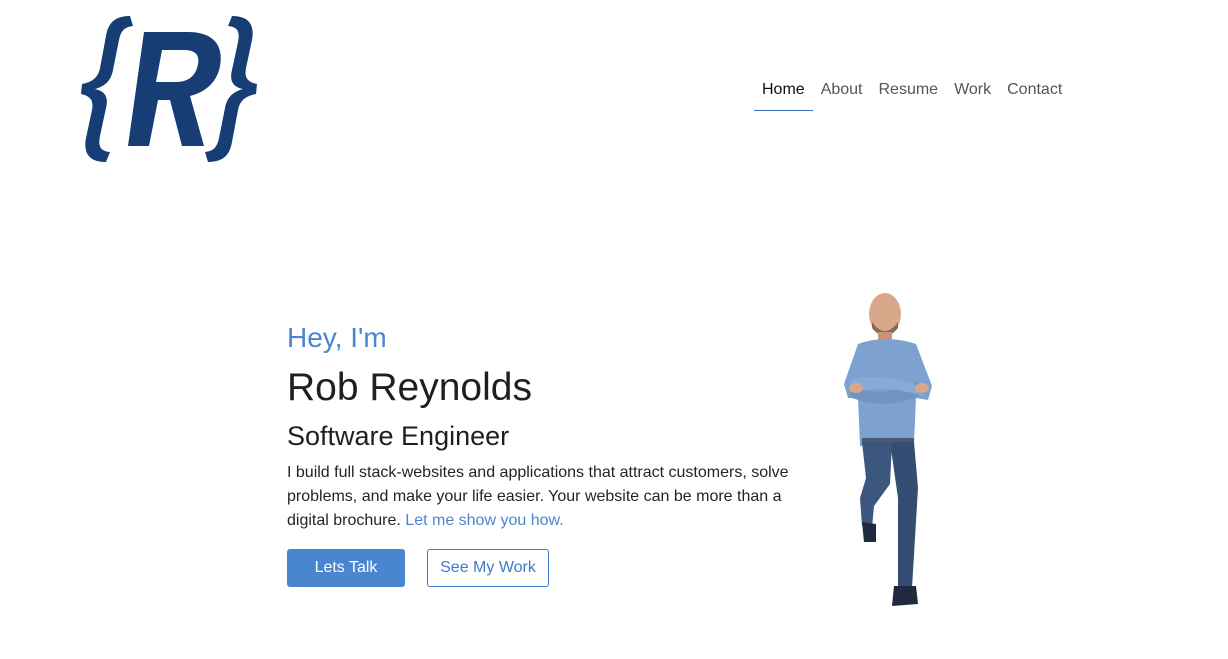 This screenshot has width=1228, height=659. What do you see at coordinates (1034, 93) in the screenshot?
I see `nav-contact: Contact` at bounding box center [1034, 93].